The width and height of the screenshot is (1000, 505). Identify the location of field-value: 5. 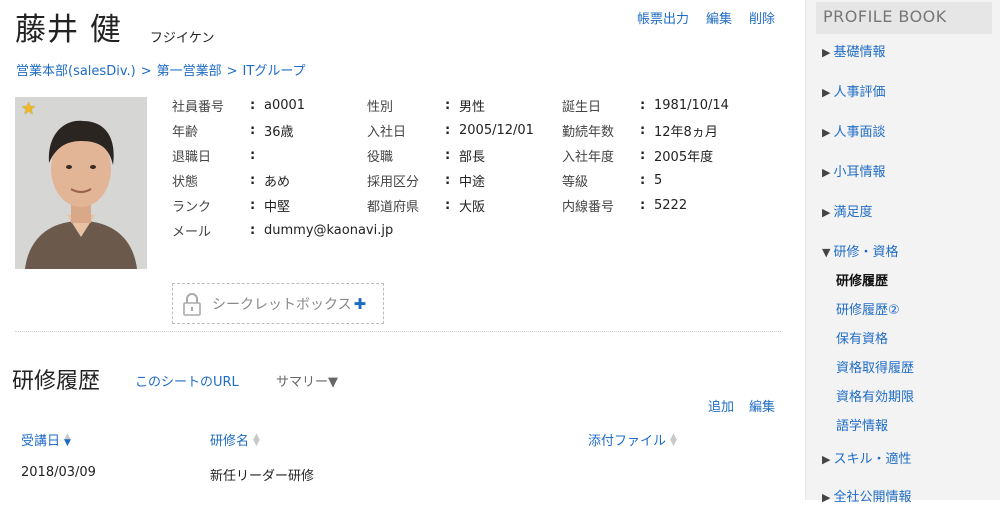
(658, 180).